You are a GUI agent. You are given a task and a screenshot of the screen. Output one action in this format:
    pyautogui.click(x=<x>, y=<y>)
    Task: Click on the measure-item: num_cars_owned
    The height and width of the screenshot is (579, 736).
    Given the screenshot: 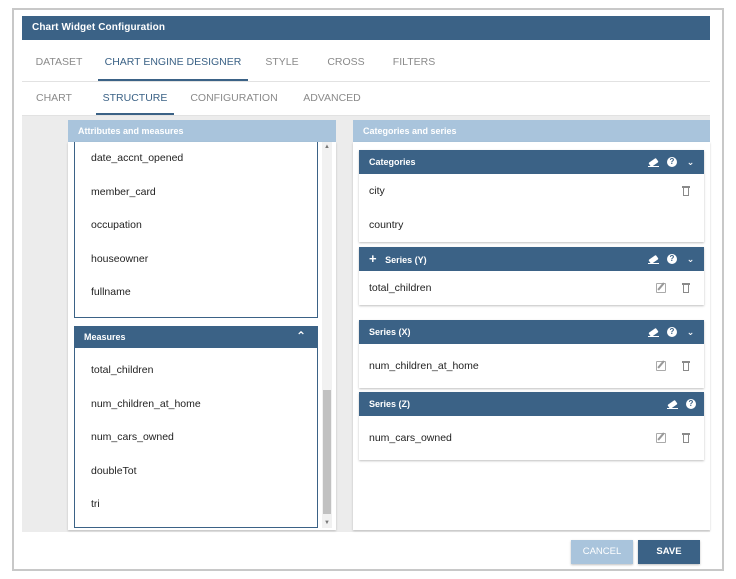 What is the action you would take?
    pyautogui.click(x=196, y=438)
    